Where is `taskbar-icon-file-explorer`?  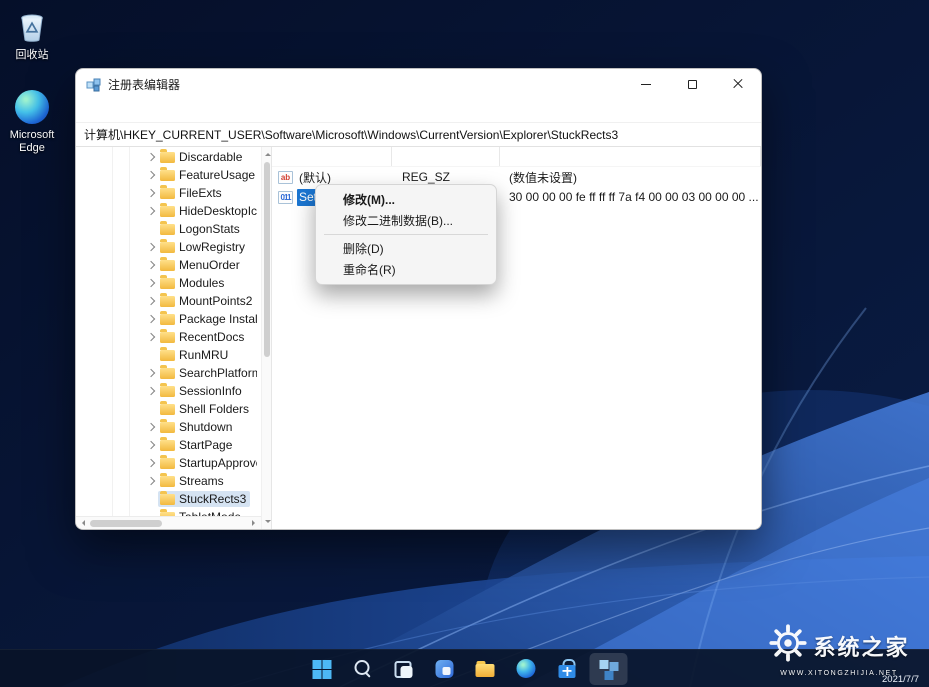 taskbar-icon-file-explorer is located at coordinates (485, 669).